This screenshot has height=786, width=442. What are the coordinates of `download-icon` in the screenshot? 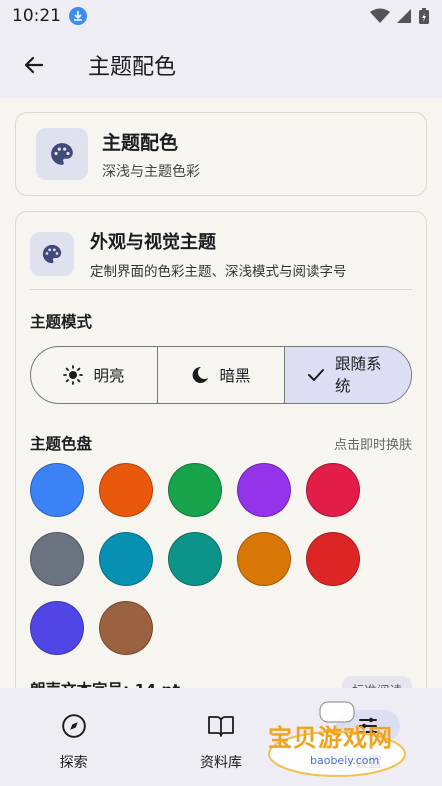 It's located at (78, 16).